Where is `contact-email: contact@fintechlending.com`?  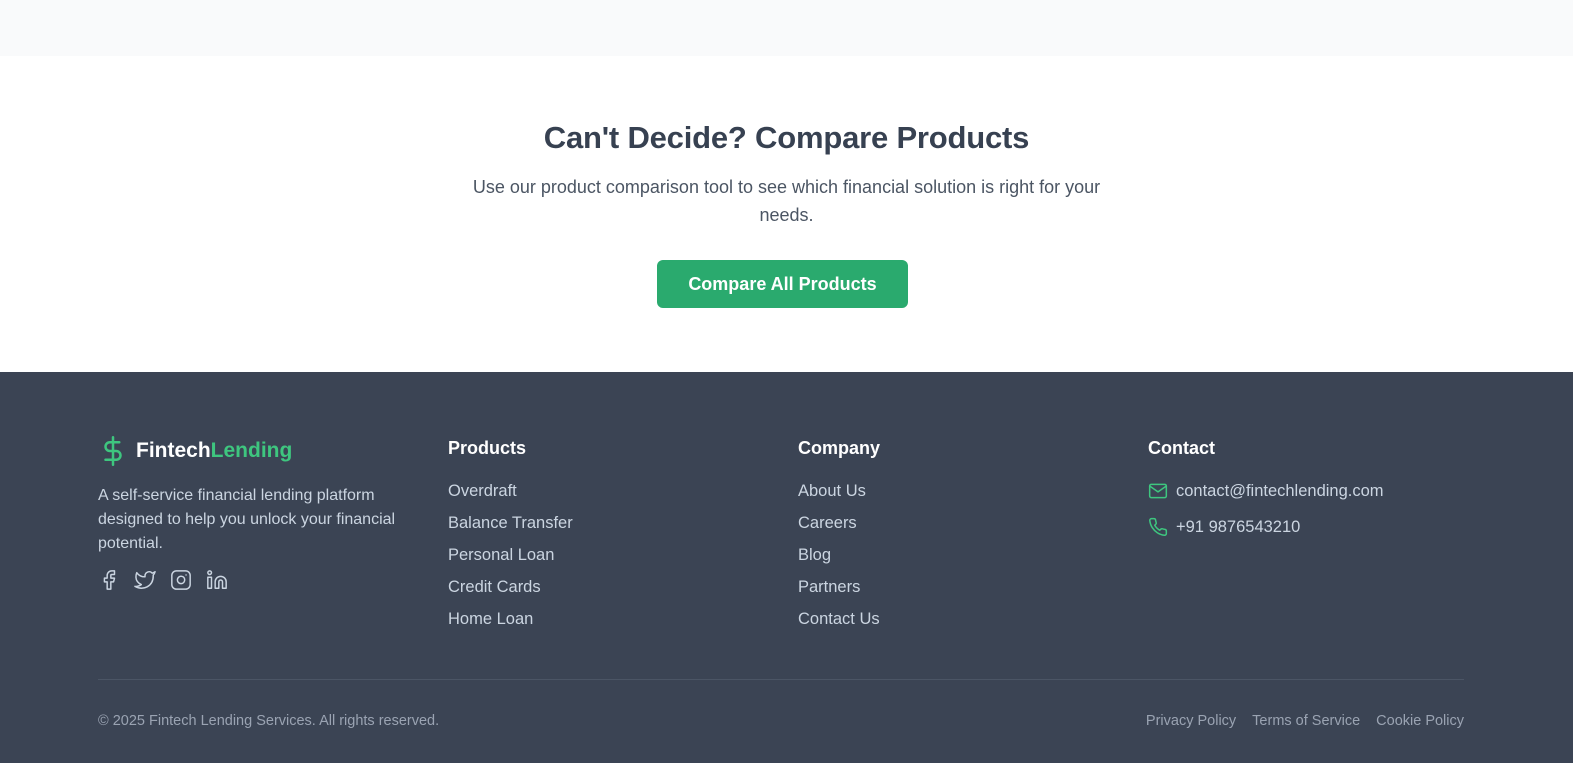 contact-email: contact@fintechlending.com is located at coordinates (1280, 491).